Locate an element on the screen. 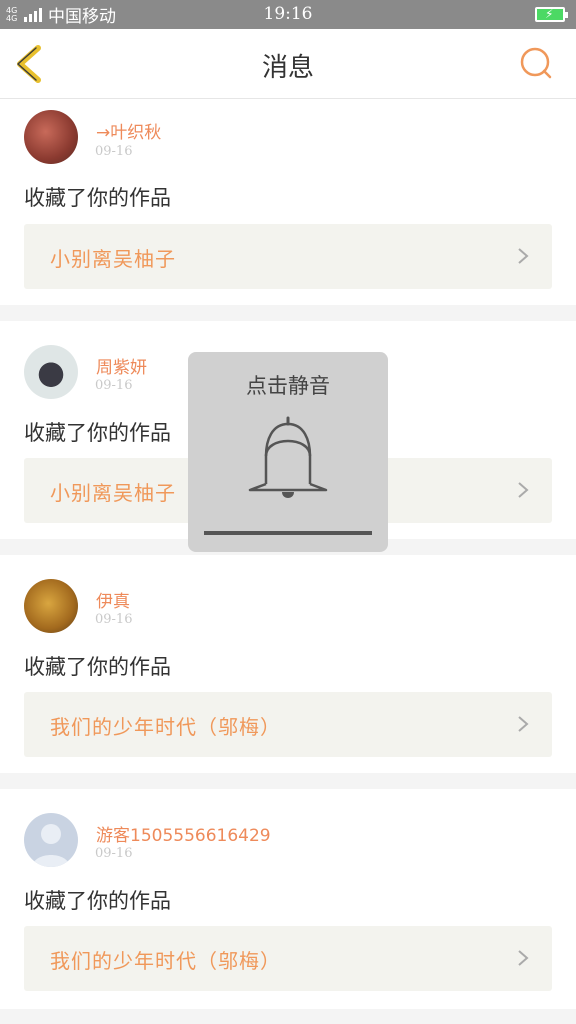 This screenshot has height=1024, width=576. status-time: 19:16 is located at coordinates (288, 14).